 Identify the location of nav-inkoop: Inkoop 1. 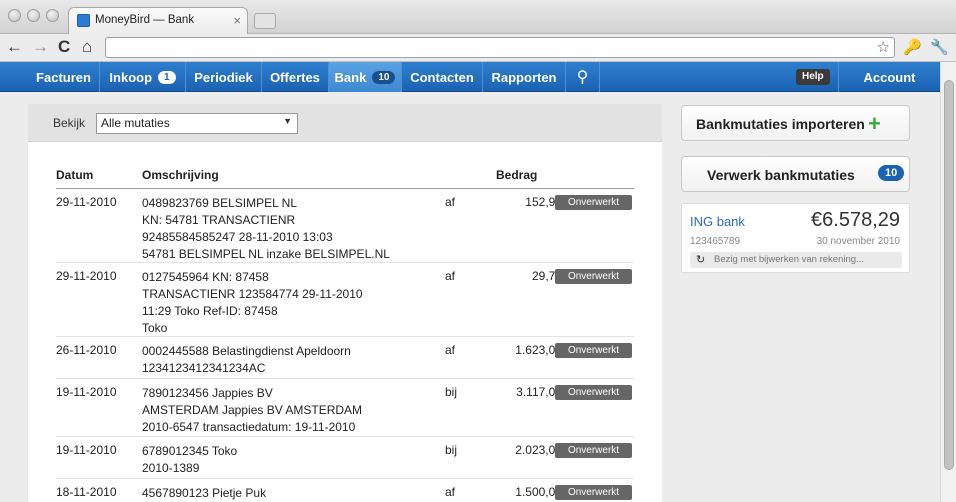
(143, 77).